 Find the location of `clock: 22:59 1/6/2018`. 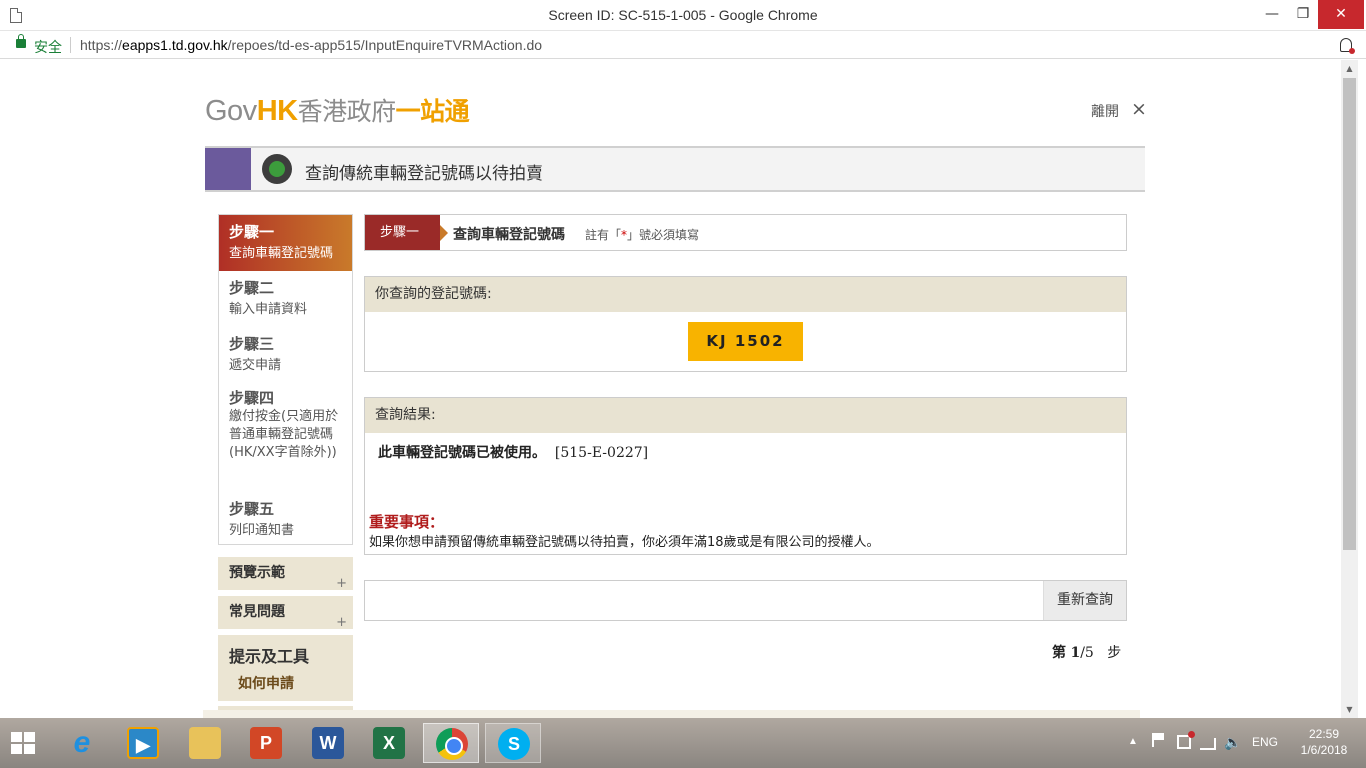

clock: 22:59 1/6/2018 is located at coordinates (1324, 747).